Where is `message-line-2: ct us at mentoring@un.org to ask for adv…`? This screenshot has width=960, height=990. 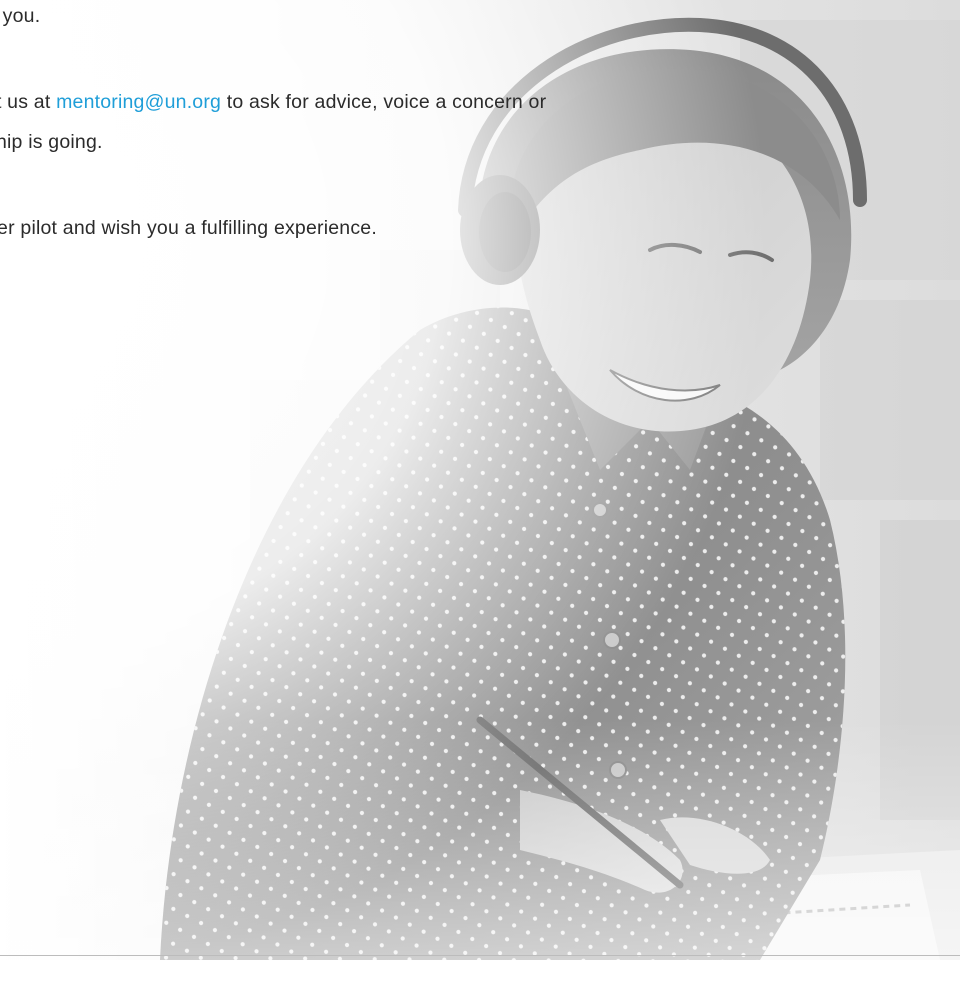 message-line-2: ct us at mentoring@un.org to ask for adv… is located at coordinates (273, 102).